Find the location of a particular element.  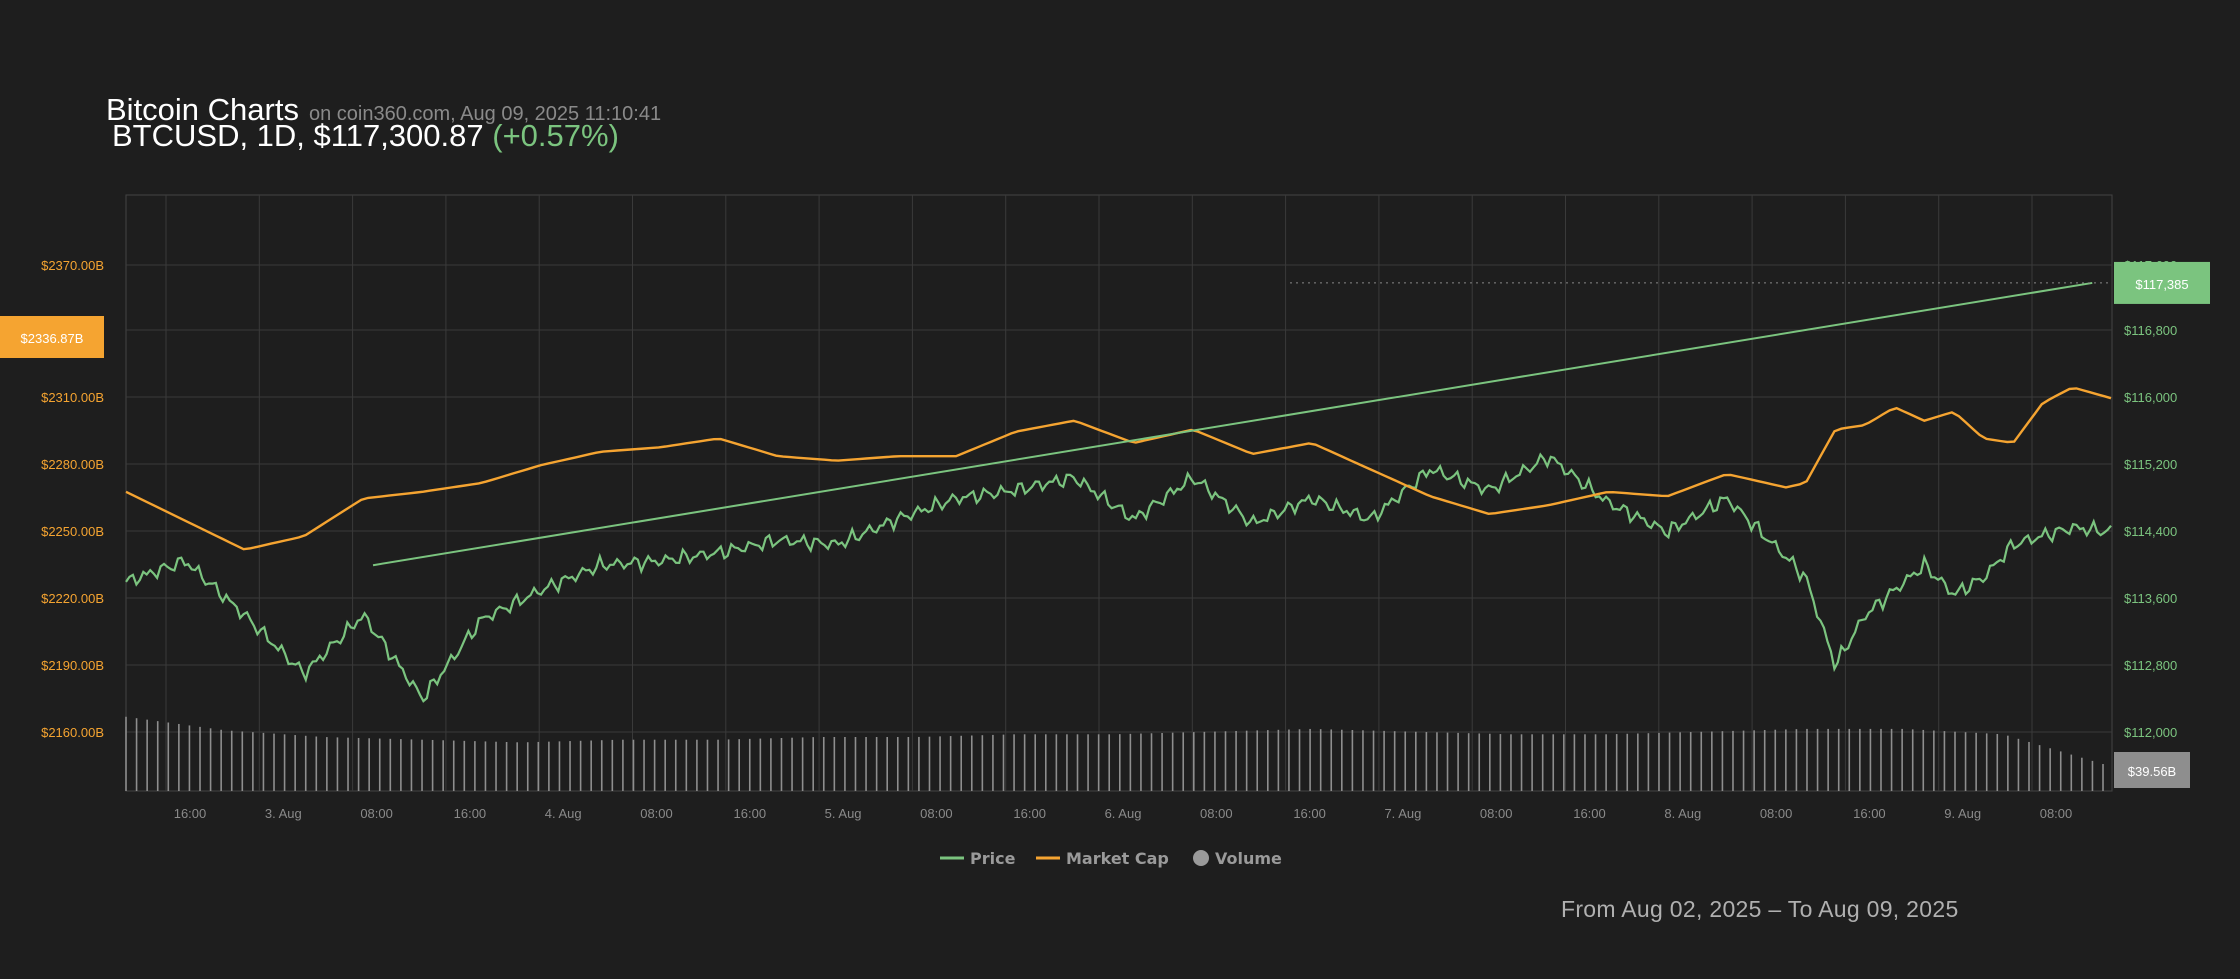

y-right-tick: $116,800 is located at coordinates (2150, 330).